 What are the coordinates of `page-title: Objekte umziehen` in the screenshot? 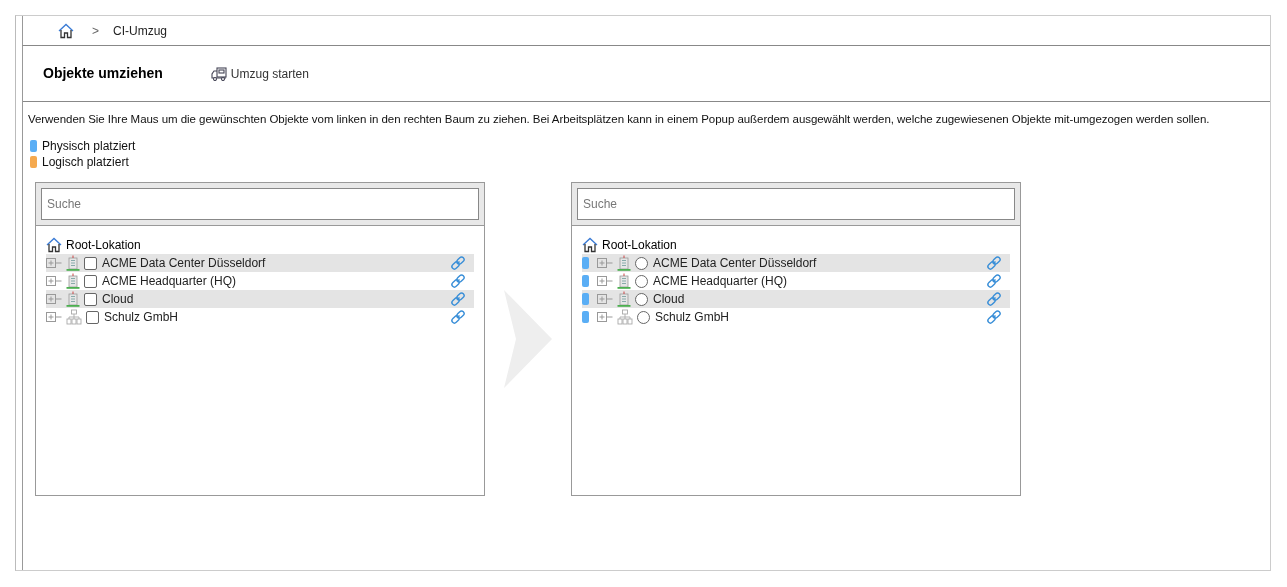 It's located at (103, 73).